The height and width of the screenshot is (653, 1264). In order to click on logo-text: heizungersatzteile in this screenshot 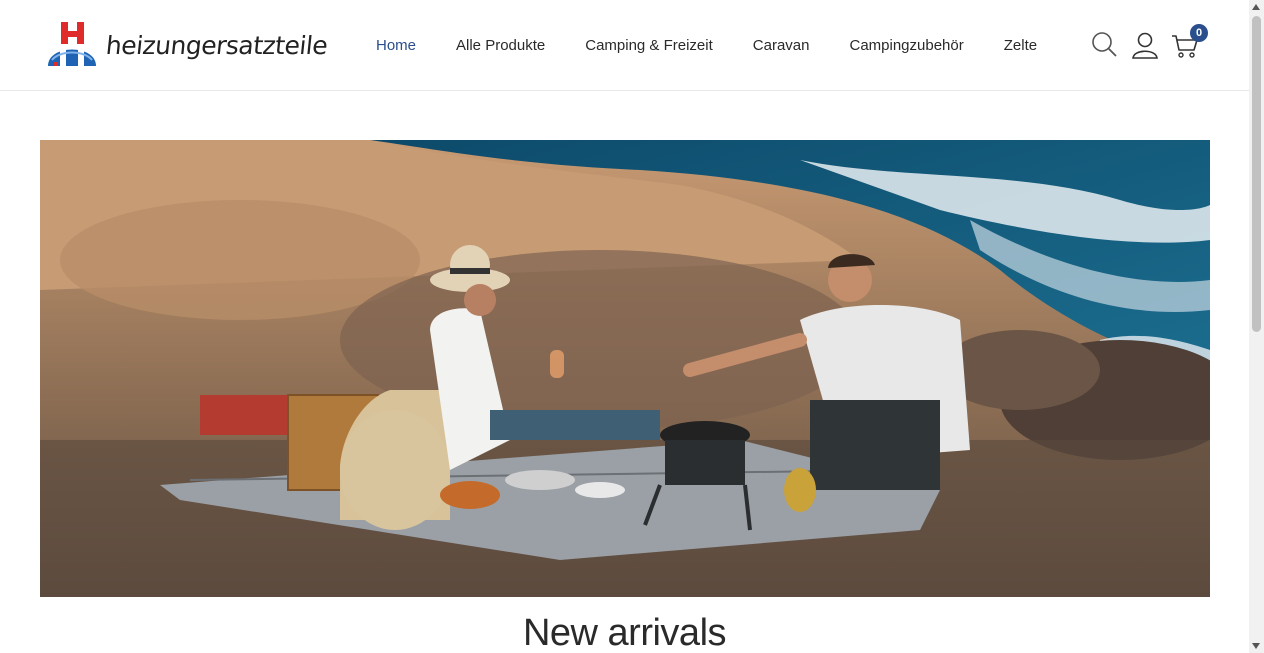, I will do `click(216, 45)`.